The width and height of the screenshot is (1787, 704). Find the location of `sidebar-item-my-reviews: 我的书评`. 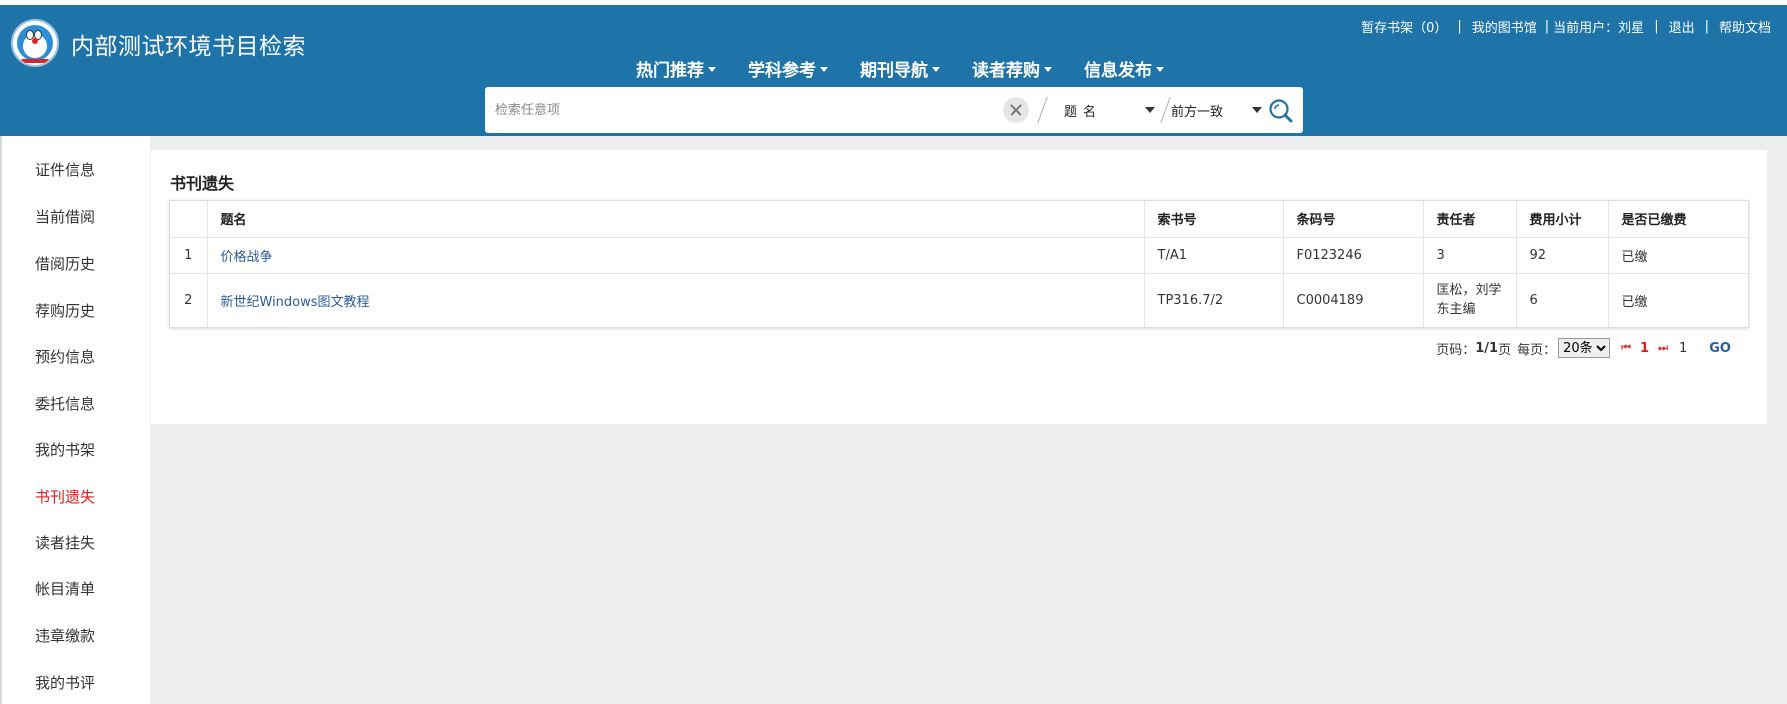

sidebar-item-my-reviews: 我的书评 is located at coordinates (65, 682).